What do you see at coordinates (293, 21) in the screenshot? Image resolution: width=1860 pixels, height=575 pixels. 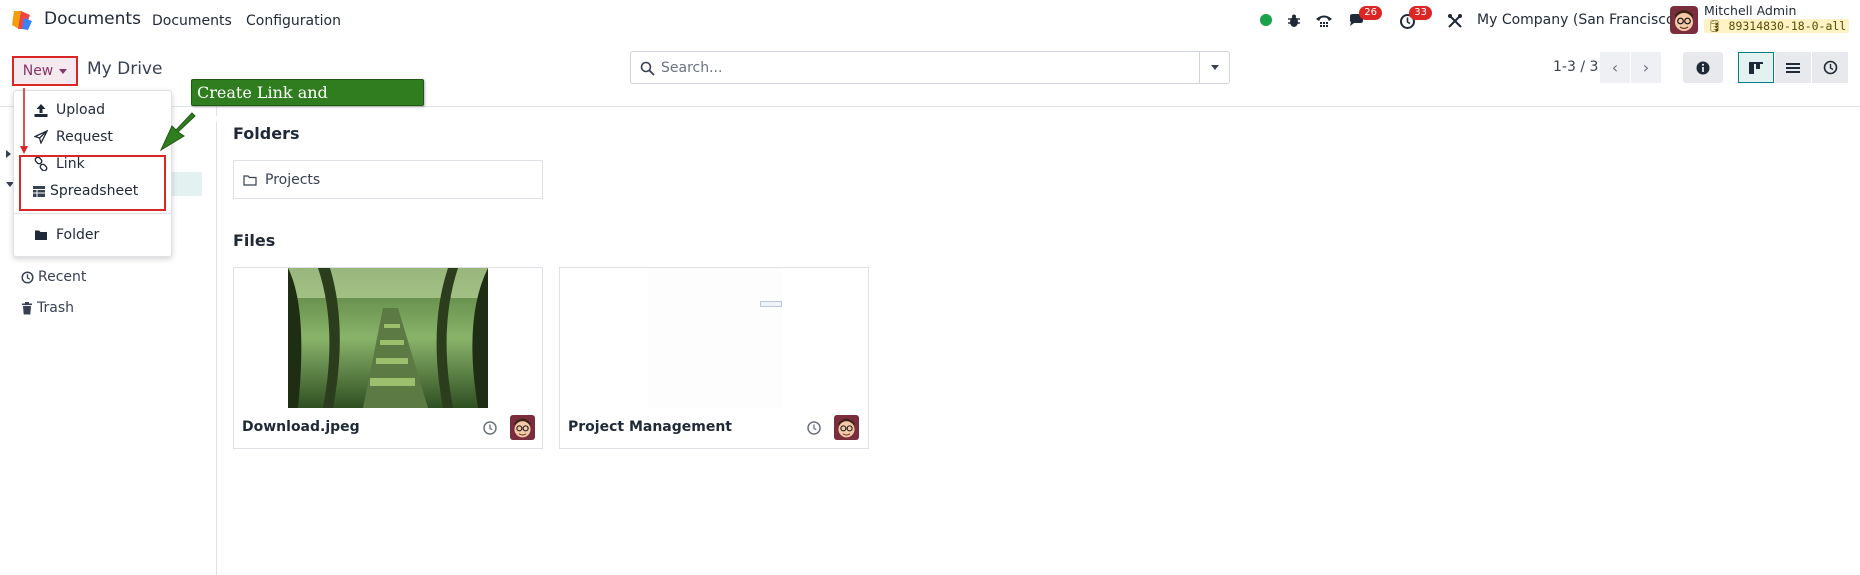 I see `menu-configuration: Configuration` at bounding box center [293, 21].